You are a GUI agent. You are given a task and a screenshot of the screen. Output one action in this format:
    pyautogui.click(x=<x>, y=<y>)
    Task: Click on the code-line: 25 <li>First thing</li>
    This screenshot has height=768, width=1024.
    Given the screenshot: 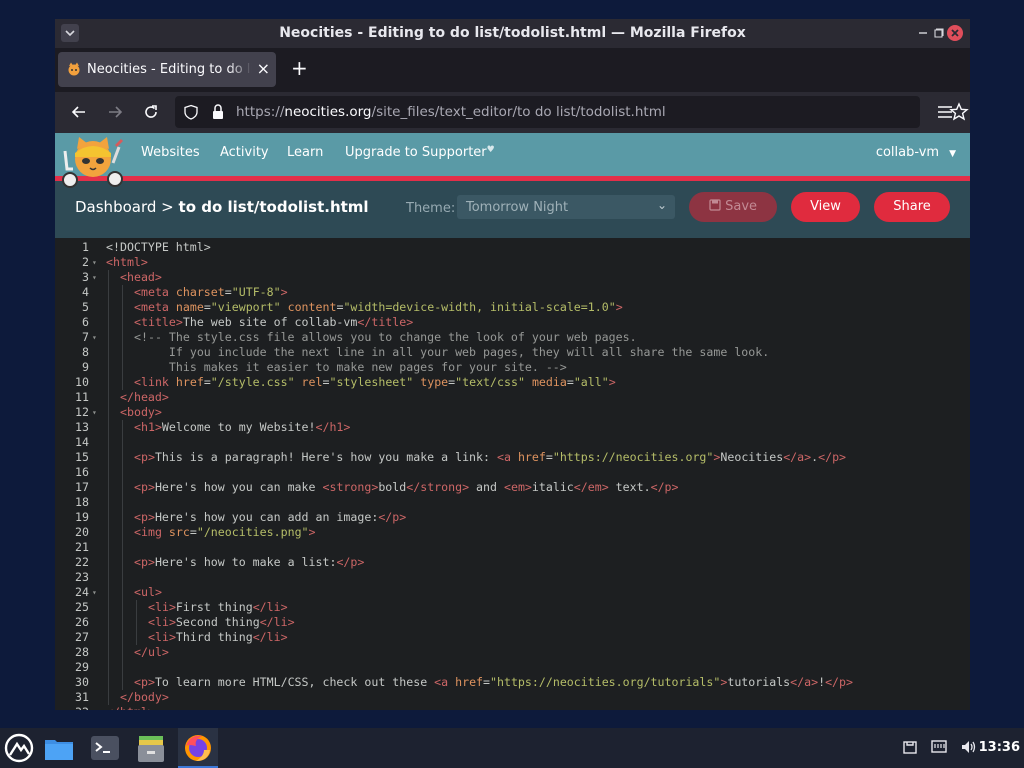 What is the action you would take?
    pyautogui.click(x=512, y=607)
    